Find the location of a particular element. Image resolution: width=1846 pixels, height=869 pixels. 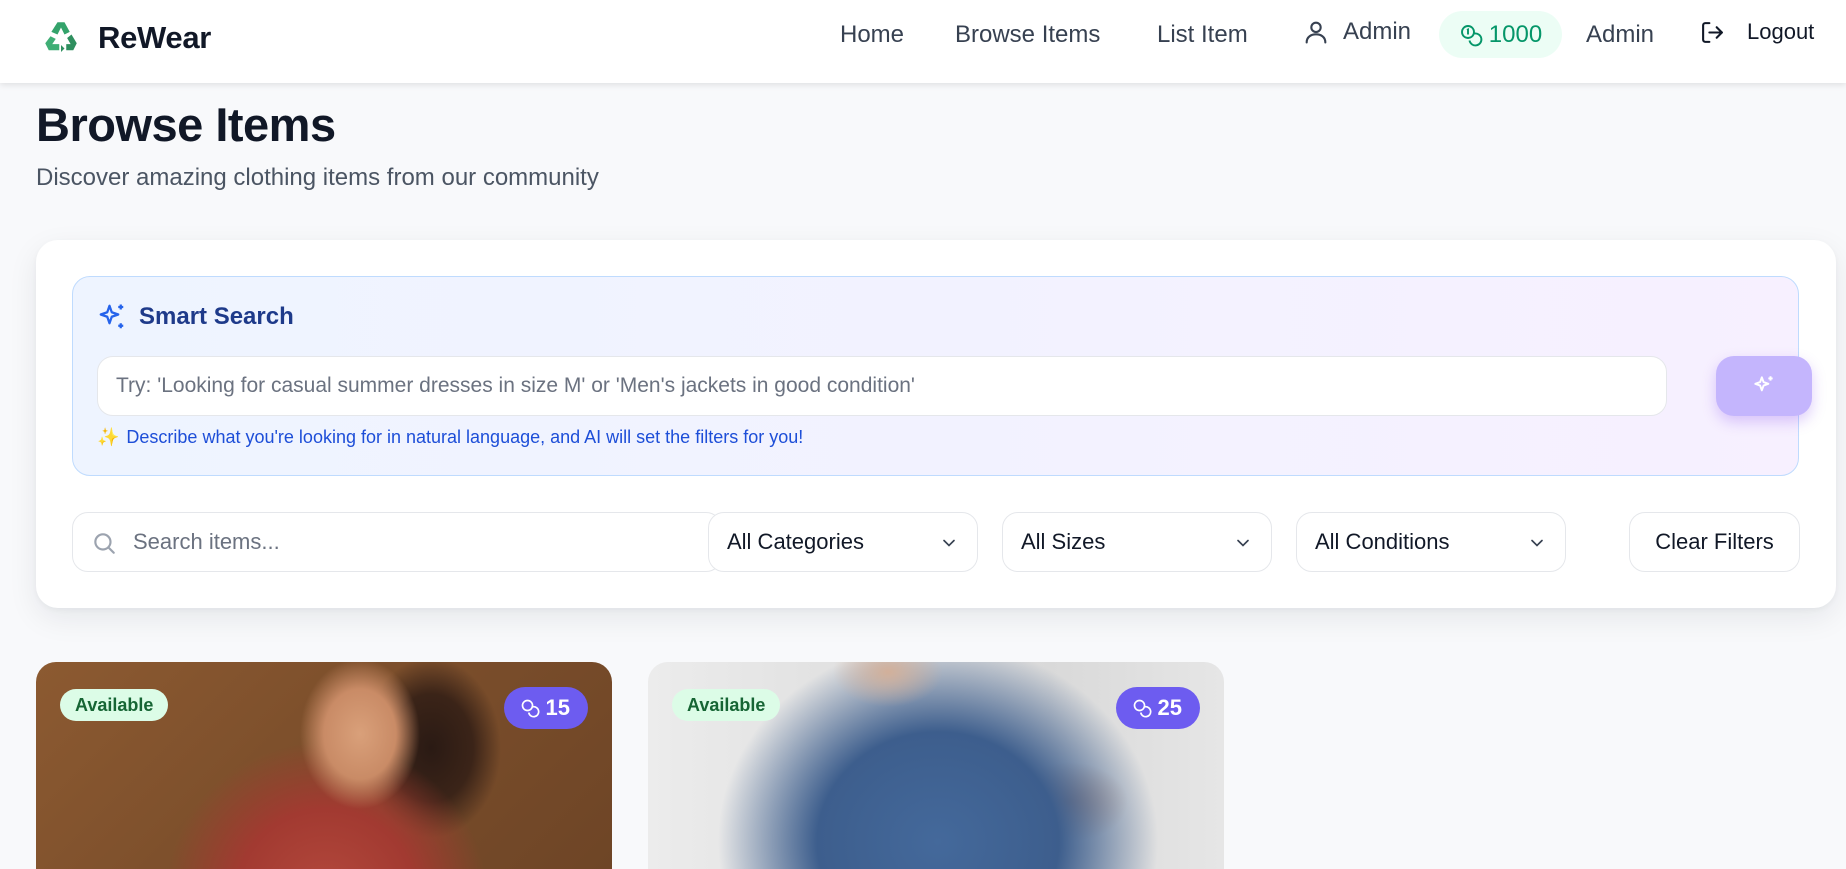

item-points-value: 25 is located at coordinates (1169, 707).